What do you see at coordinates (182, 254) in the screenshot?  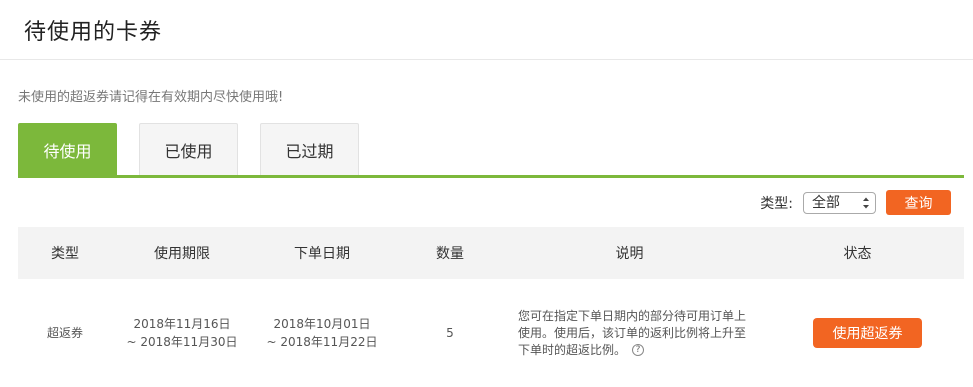 I see `header-period: 使用期限` at bounding box center [182, 254].